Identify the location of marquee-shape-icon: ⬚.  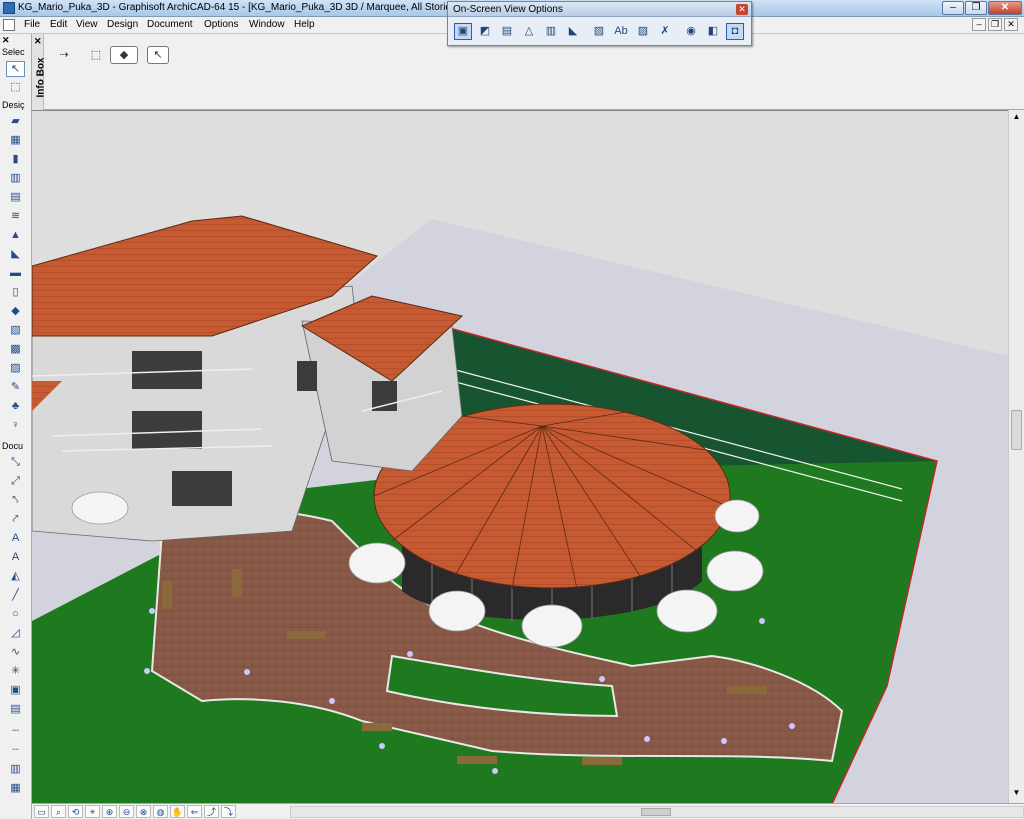
(96, 55).